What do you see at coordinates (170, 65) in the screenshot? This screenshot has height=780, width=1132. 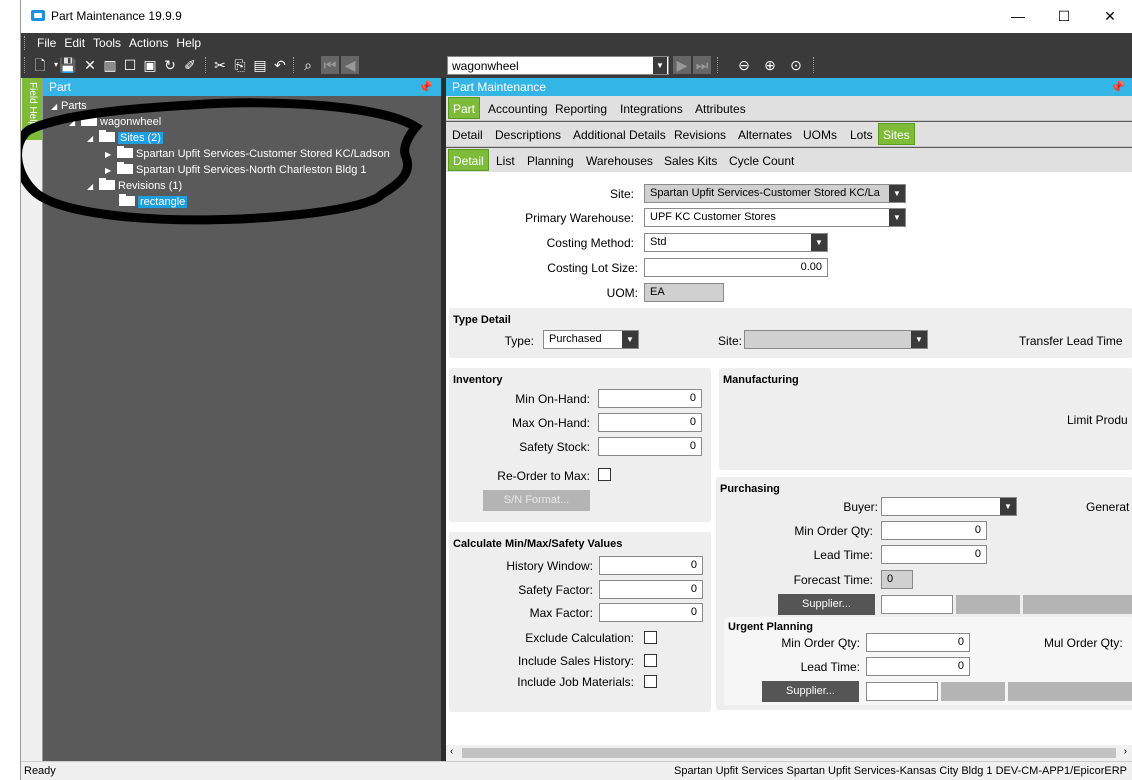 I see `refresh-icon: ↻` at bounding box center [170, 65].